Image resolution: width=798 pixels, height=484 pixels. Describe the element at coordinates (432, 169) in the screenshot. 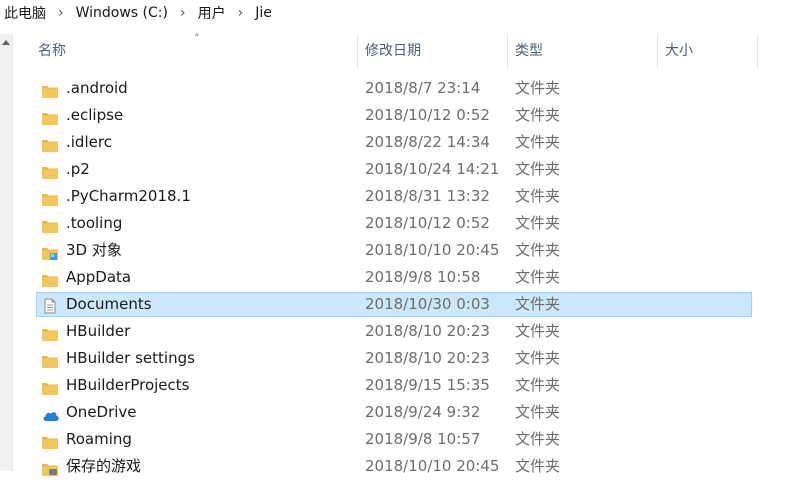

I see `modified-date: 2018/10/24 14:21` at that location.